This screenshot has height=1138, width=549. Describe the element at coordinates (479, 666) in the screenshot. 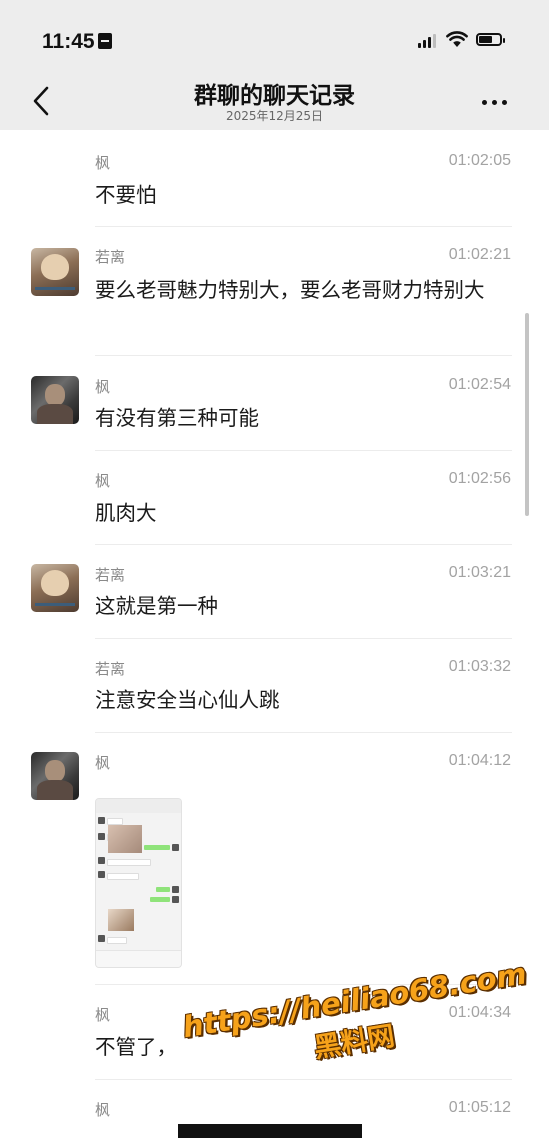

I see `message-time: 01:03:32` at that location.